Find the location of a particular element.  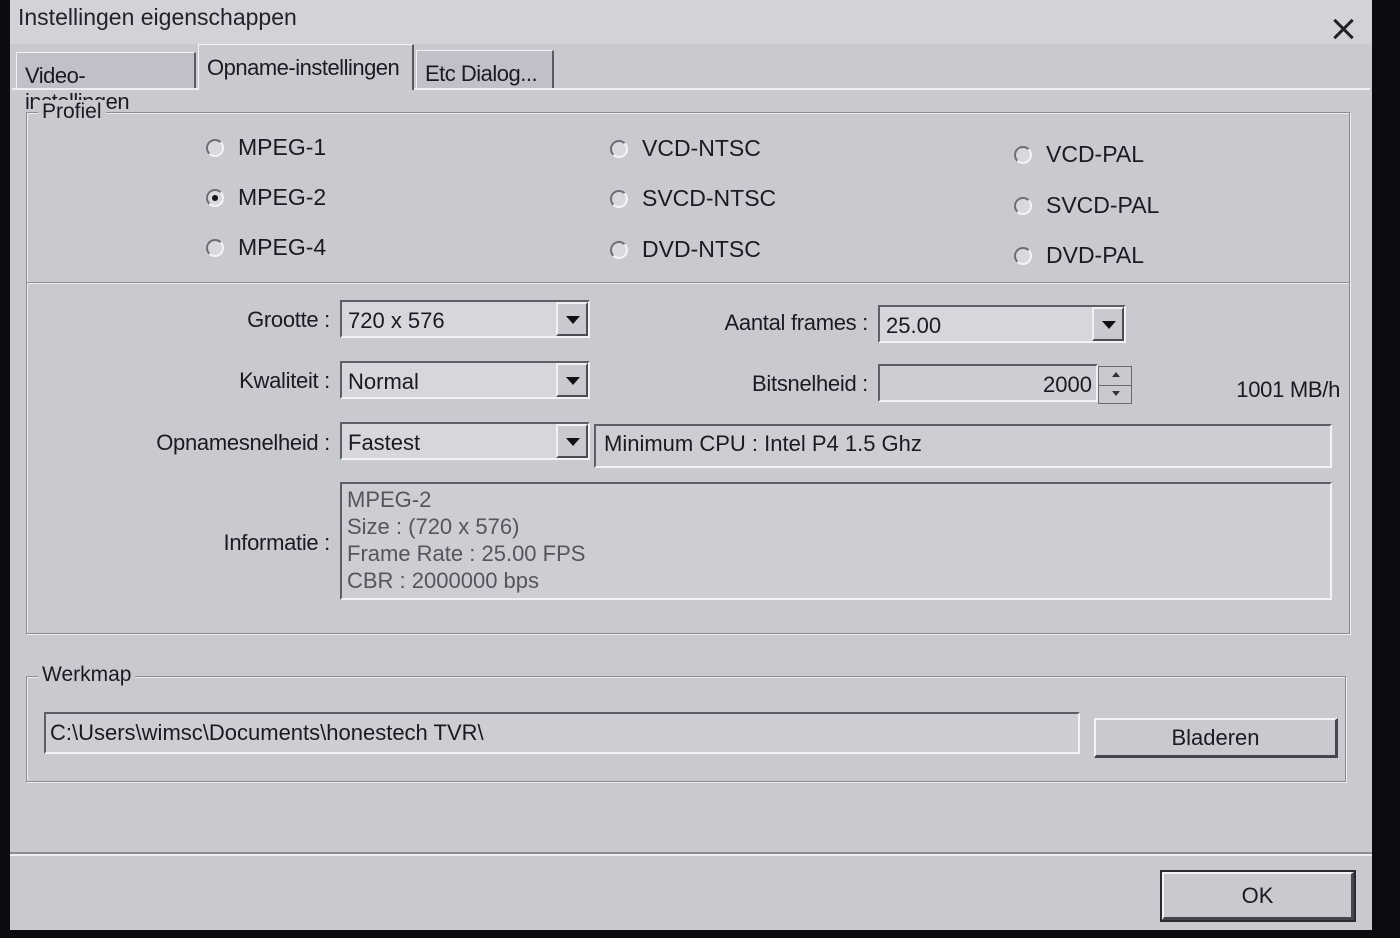

profile-separator is located at coordinates (688, 282).